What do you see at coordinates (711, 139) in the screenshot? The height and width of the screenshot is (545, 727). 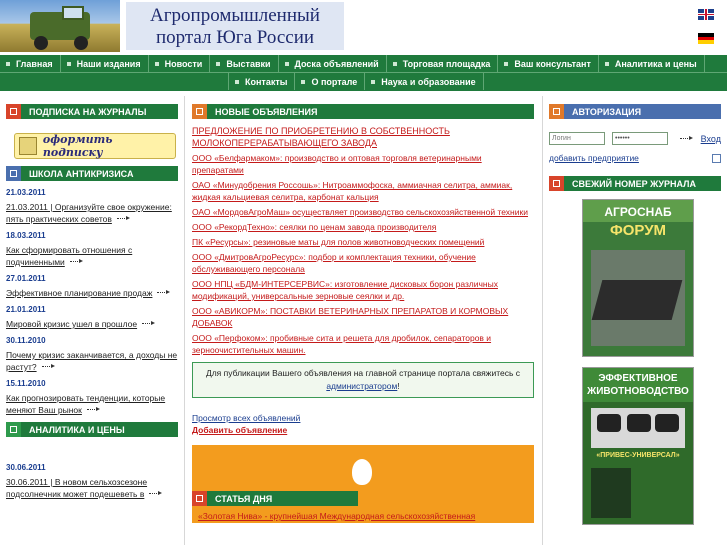 I see `enter-link: Вход` at bounding box center [711, 139].